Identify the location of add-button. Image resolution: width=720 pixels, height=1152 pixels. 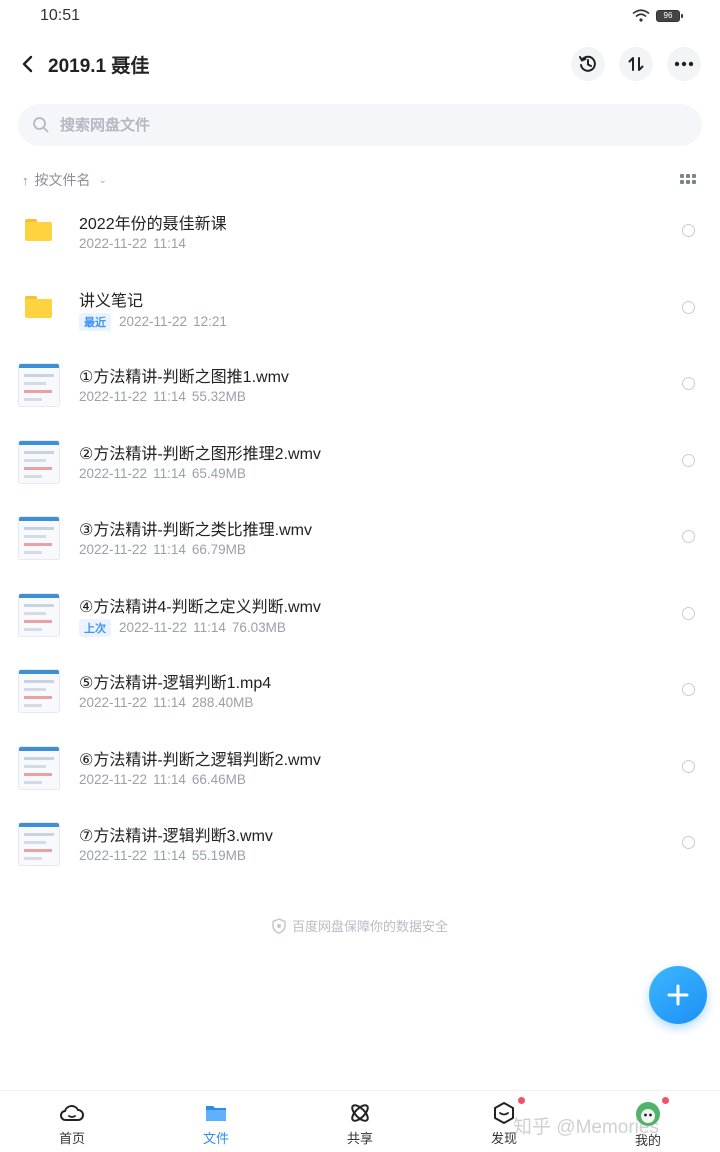
(678, 995).